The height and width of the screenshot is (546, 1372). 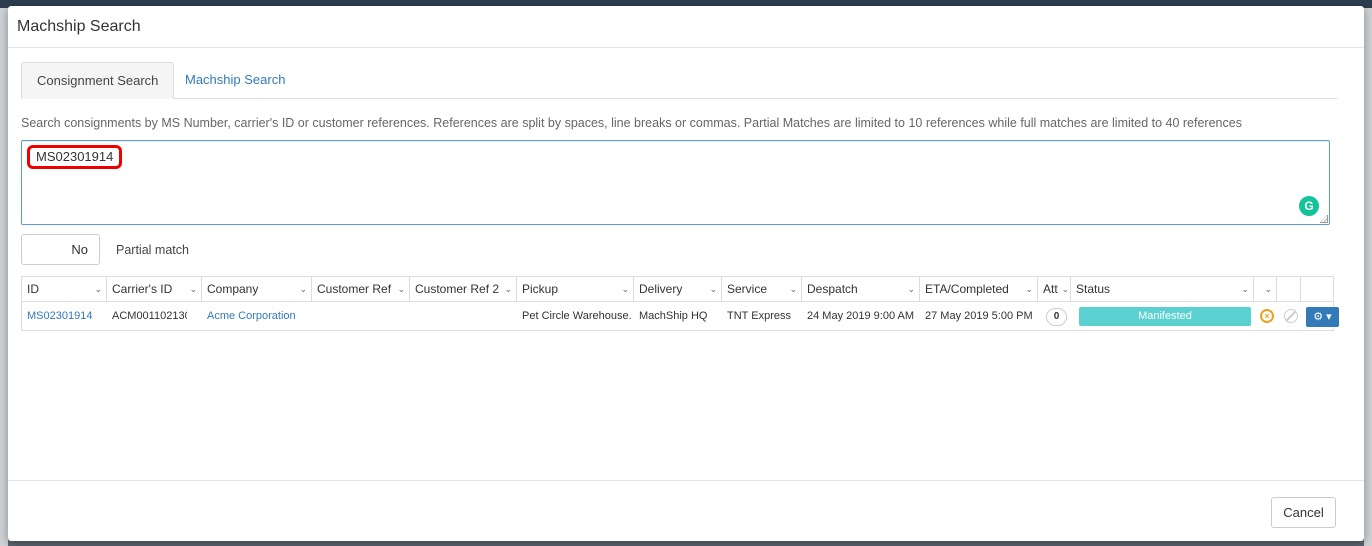 I want to click on grammarly-icon: G, so click(x=1309, y=206).